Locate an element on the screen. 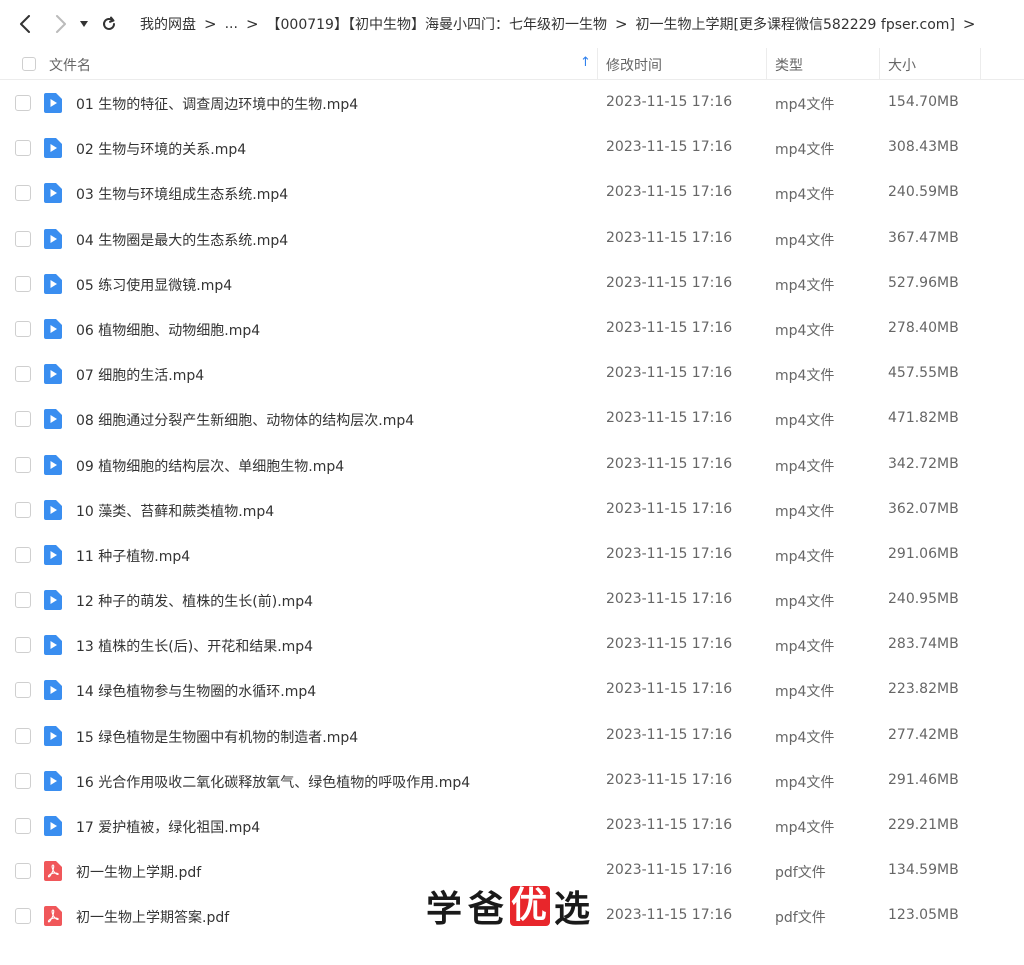 The height and width of the screenshot is (965, 1024). file-name: 16 光合作用吸收二氧化碳释放氧气、绿色植物的呼吸作用.mp4 is located at coordinates (273, 782).